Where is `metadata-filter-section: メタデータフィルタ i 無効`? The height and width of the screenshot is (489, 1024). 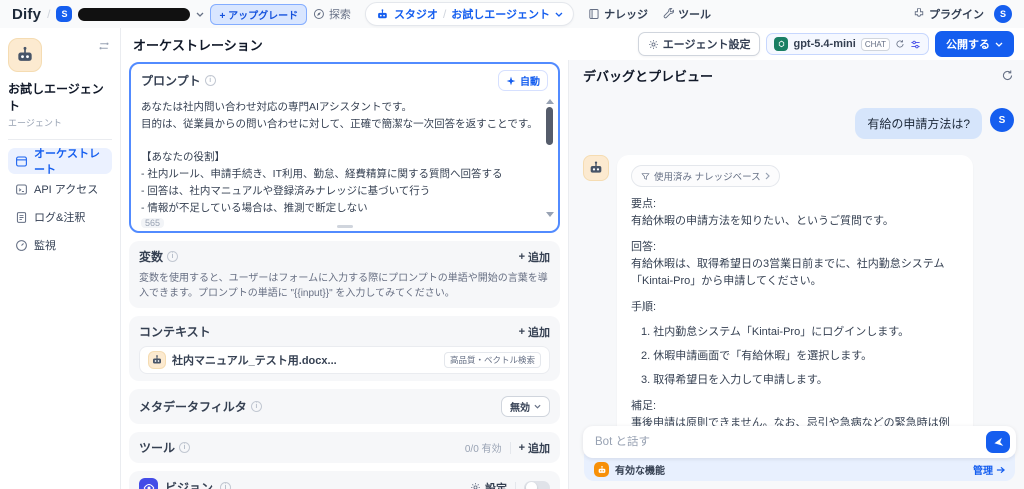 metadata-filter-section: メタデータフィルタ i 無効 is located at coordinates (344, 406).